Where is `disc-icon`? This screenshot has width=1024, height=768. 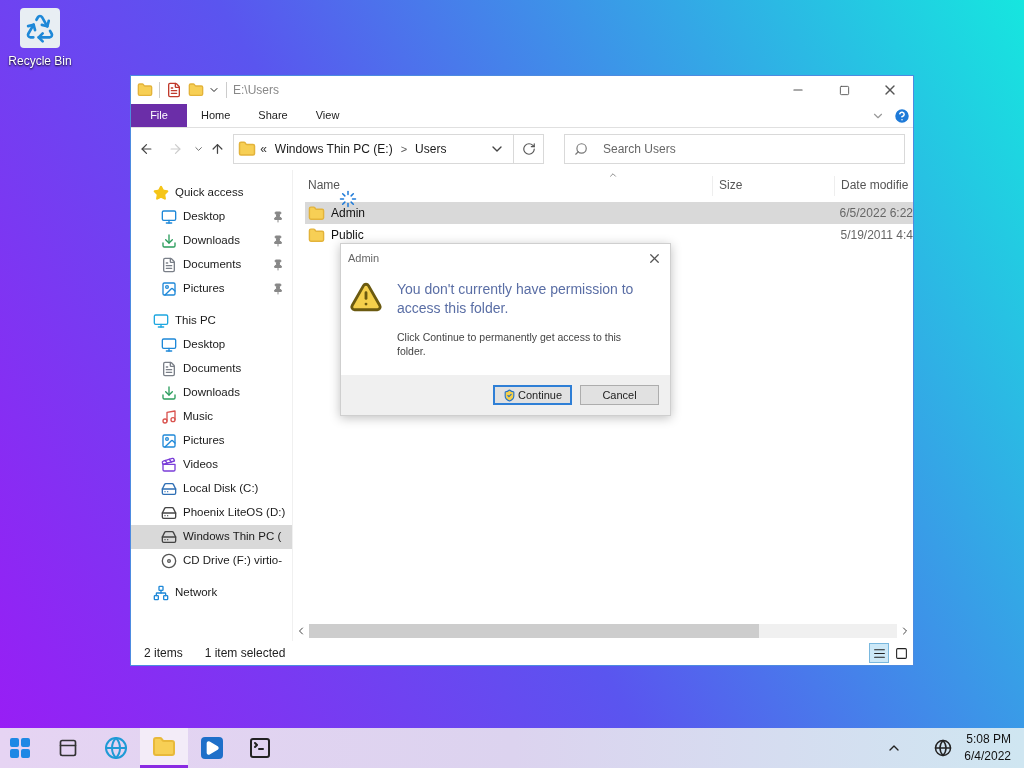
disc-icon is located at coordinates (169, 561).